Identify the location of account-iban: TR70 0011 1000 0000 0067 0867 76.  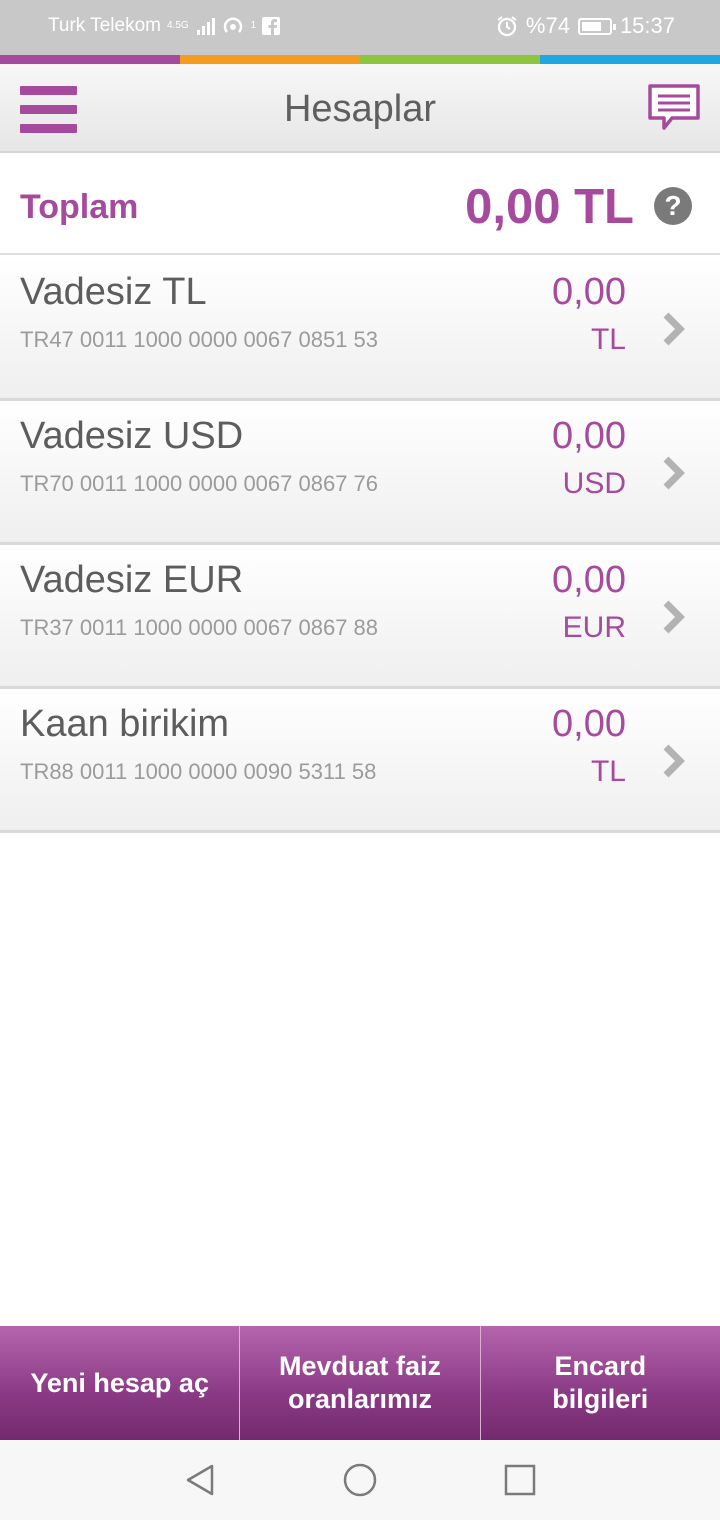
(199, 483).